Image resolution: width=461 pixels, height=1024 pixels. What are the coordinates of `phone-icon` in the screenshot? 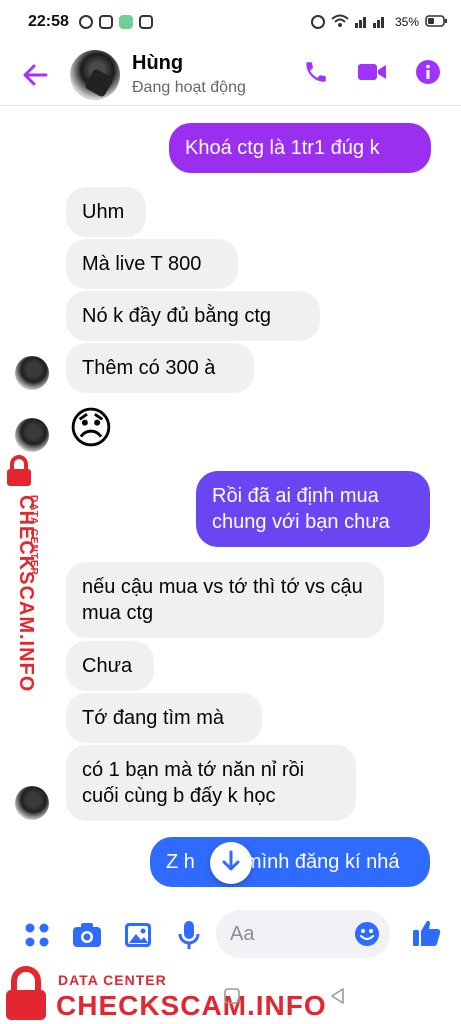 It's located at (316, 74).